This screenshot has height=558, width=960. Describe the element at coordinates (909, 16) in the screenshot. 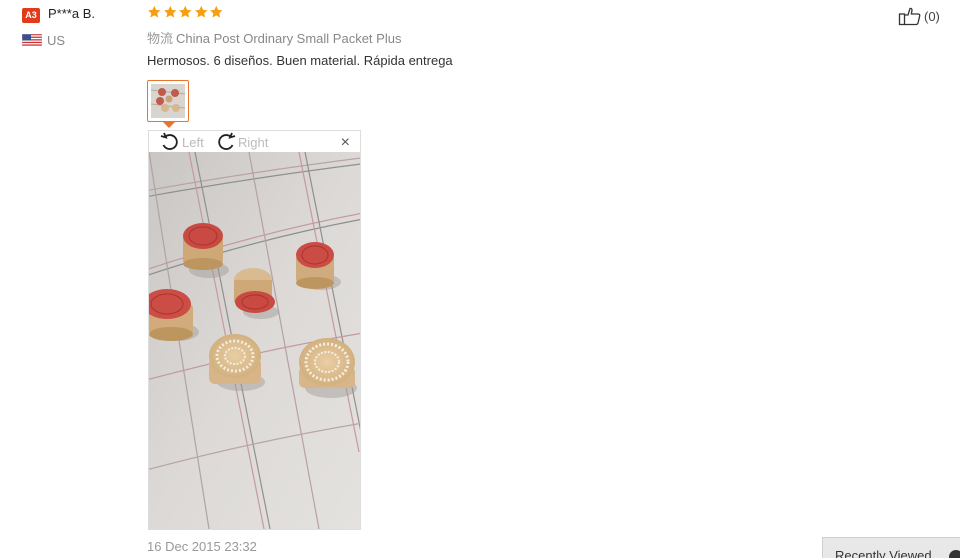

I see `thumbs-up-icon` at that location.